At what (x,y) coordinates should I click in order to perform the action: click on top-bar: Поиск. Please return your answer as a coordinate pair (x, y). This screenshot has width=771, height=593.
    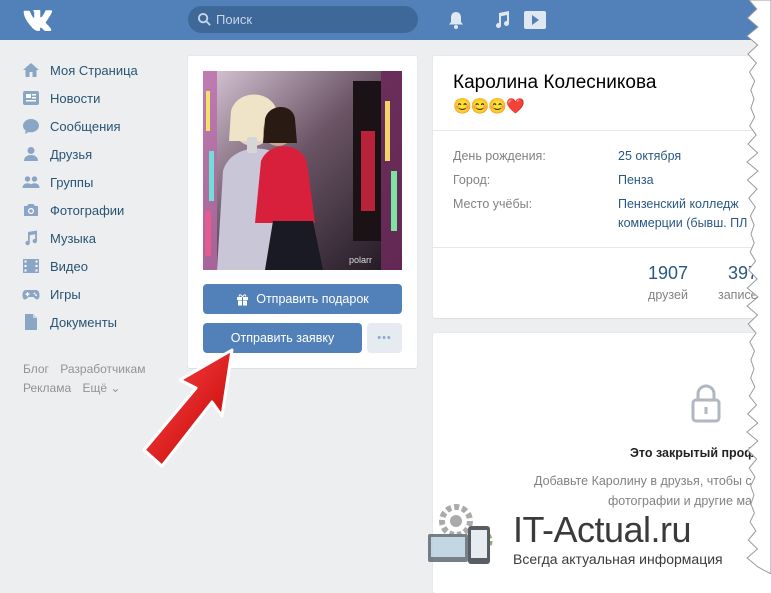
    Looking at the image, I should click on (385, 20).